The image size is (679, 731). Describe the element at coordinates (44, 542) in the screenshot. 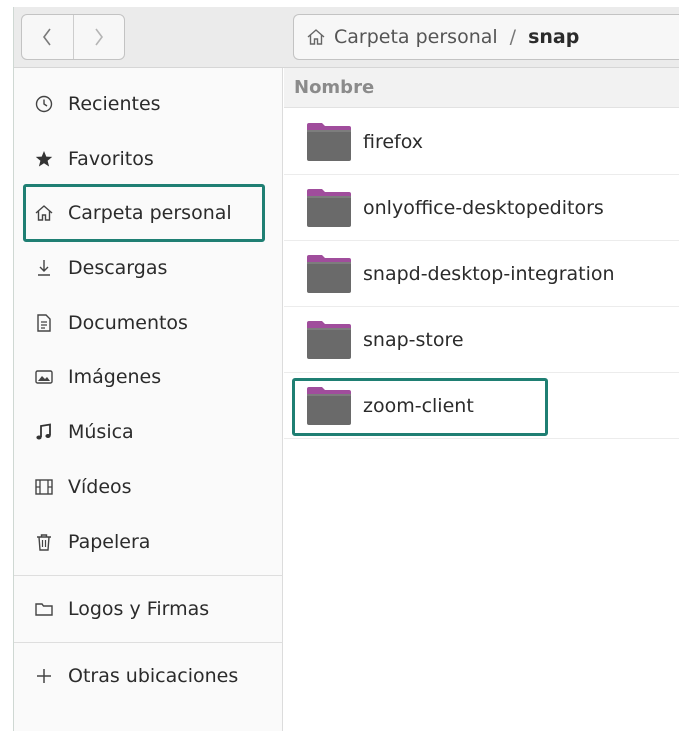

I see `trash-icon` at that location.